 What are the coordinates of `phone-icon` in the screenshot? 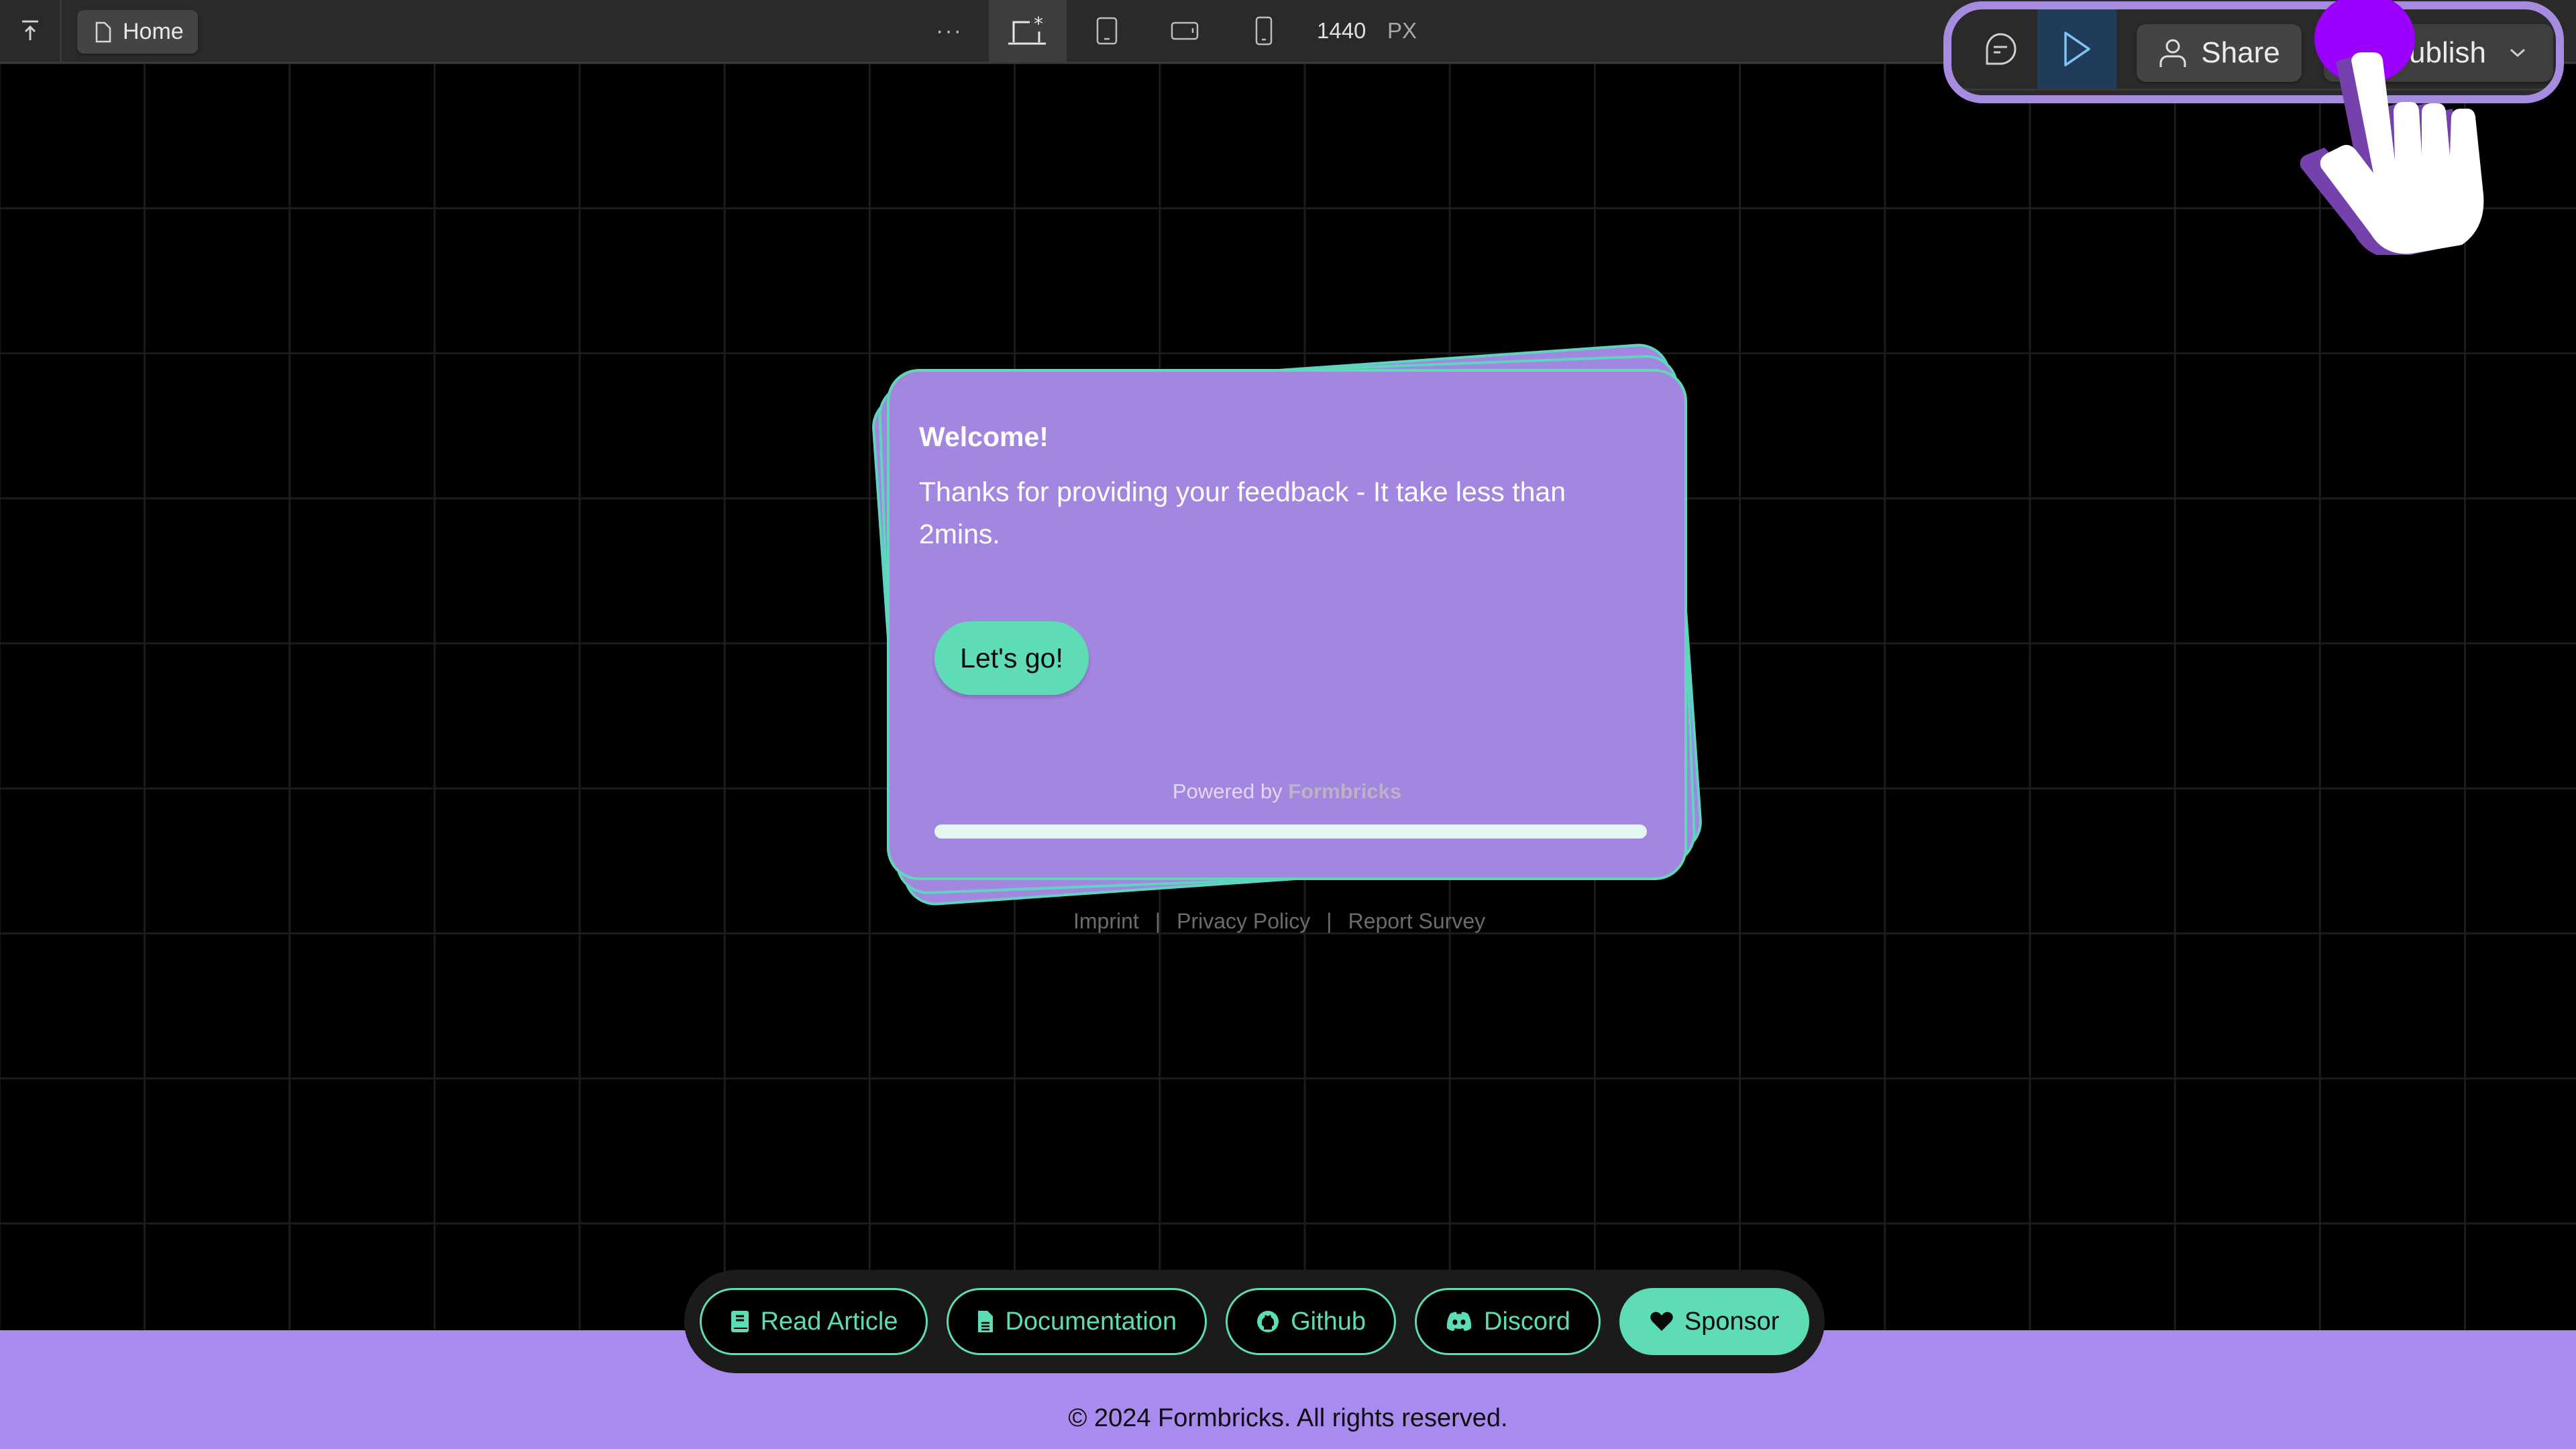 It's located at (1264, 31).